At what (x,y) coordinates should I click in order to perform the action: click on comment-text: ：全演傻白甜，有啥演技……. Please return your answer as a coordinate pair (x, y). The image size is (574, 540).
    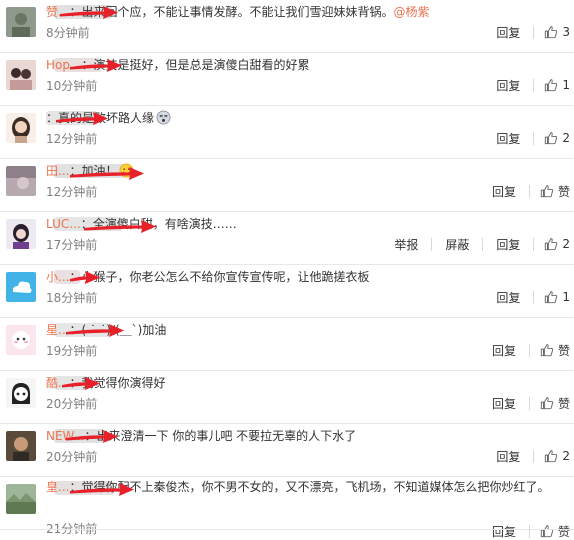
    Looking at the image, I should click on (158, 224).